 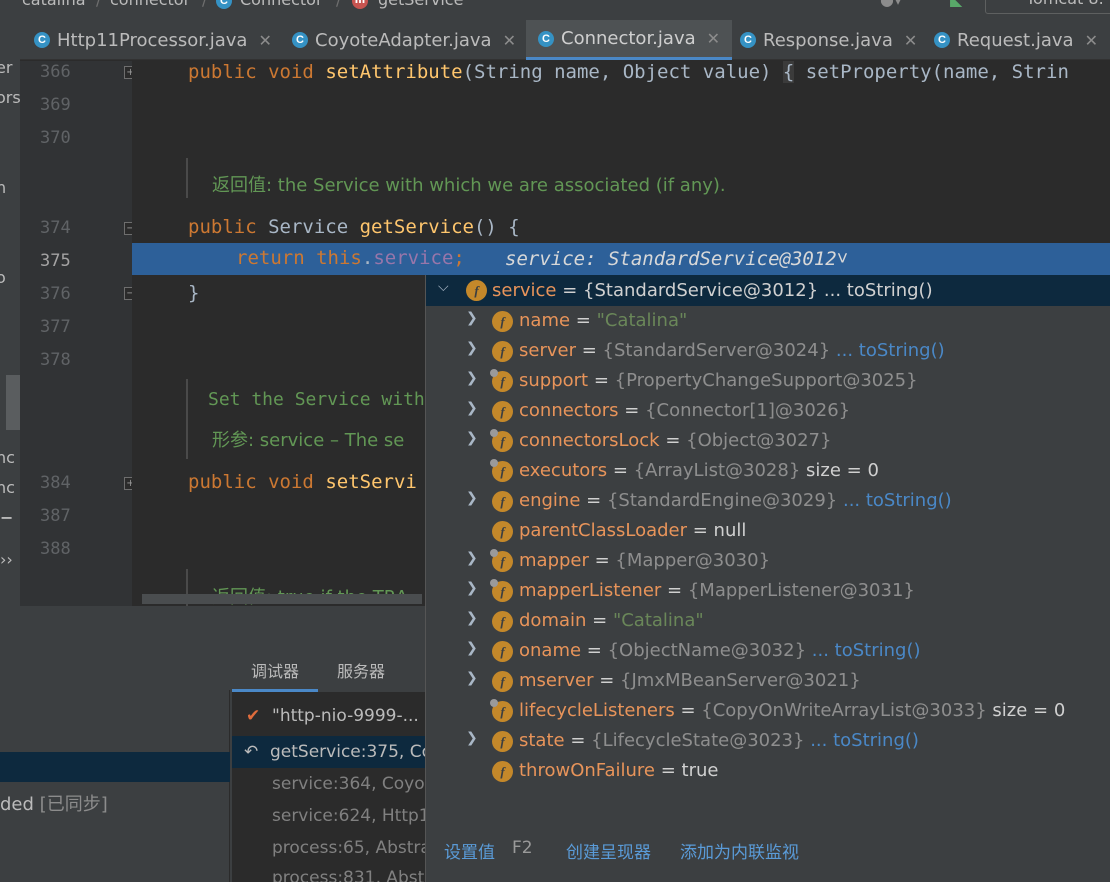 I want to click on field-name: throwOnFailure, so click(x=587, y=770).